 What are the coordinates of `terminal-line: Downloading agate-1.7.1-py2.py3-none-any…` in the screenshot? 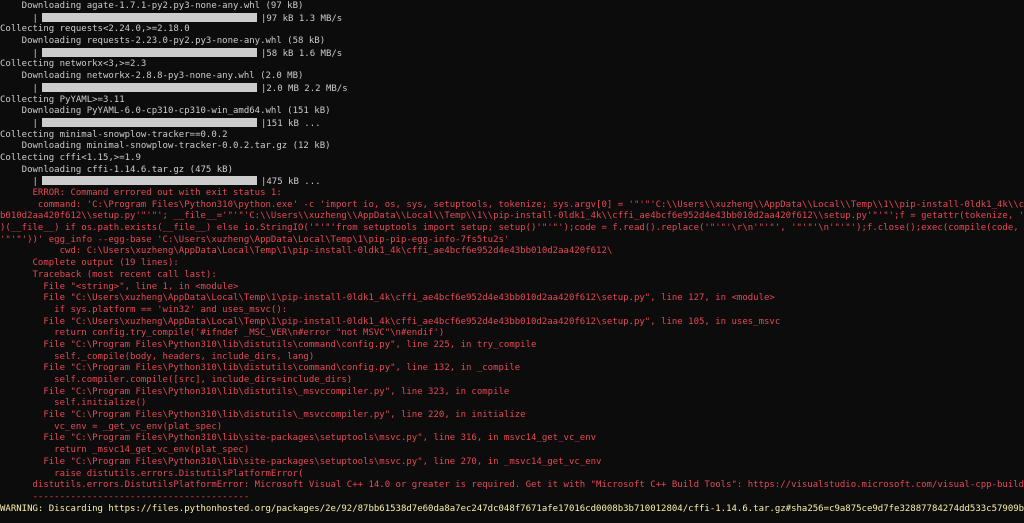 It's located at (512, 7).